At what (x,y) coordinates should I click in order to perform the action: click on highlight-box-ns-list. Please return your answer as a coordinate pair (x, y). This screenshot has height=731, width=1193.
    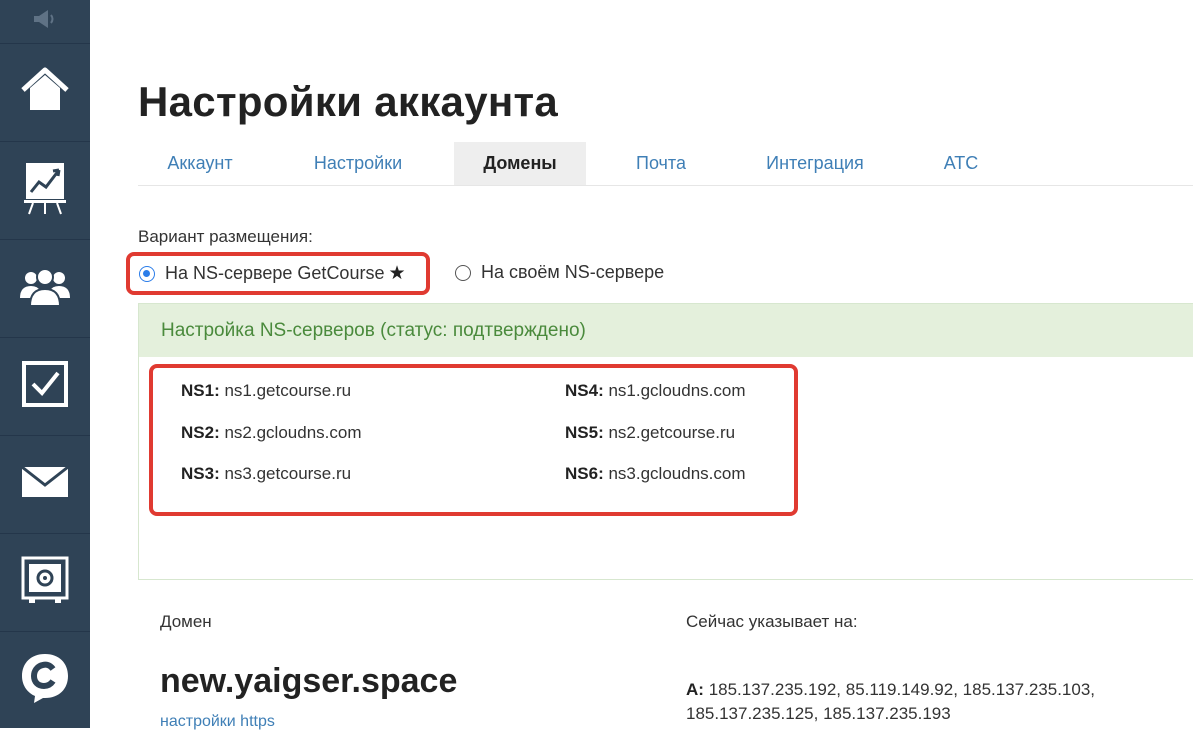
    Looking at the image, I should click on (473, 440).